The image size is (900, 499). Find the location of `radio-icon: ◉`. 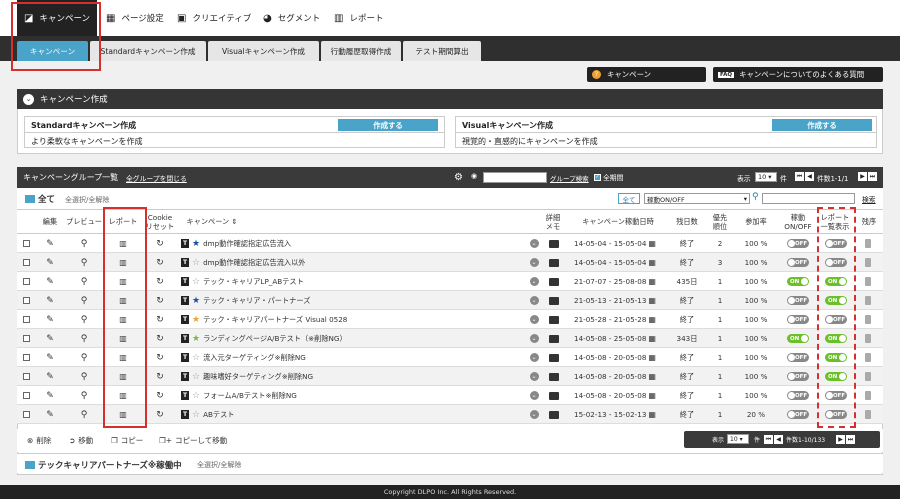

radio-icon: ◉ is located at coordinates (474, 176).